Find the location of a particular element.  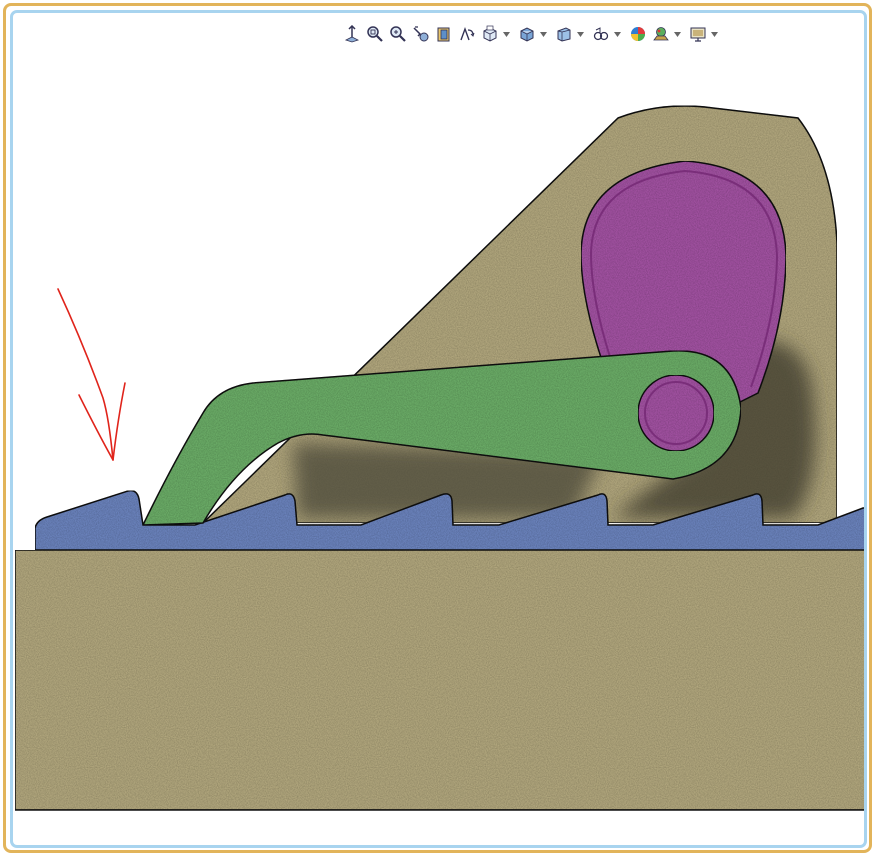

display-style-icon is located at coordinates (527, 34).